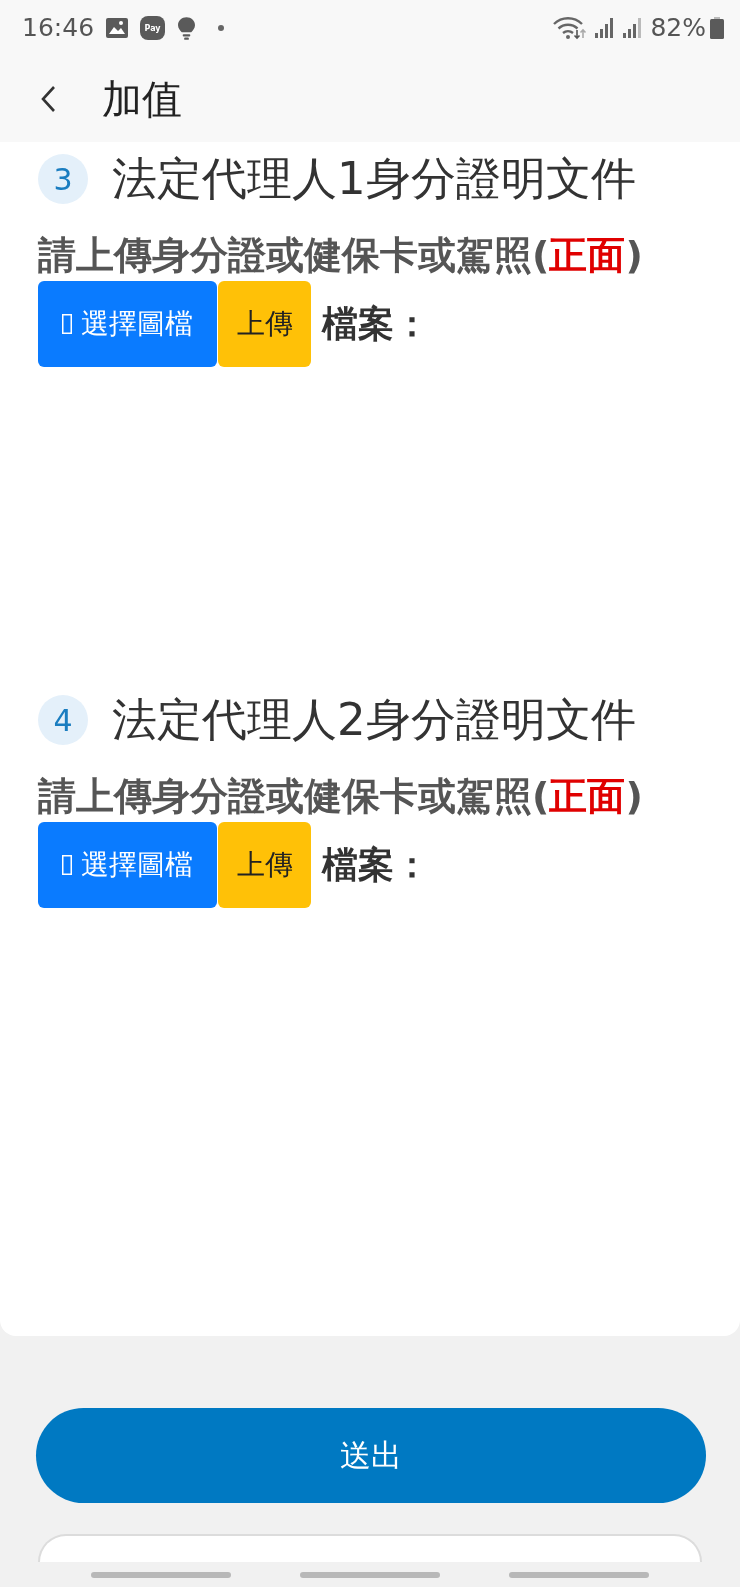 The height and width of the screenshot is (1587, 740). What do you see at coordinates (117, 28) in the screenshot?
I see `image-icon` at bounding box center [117, 28].